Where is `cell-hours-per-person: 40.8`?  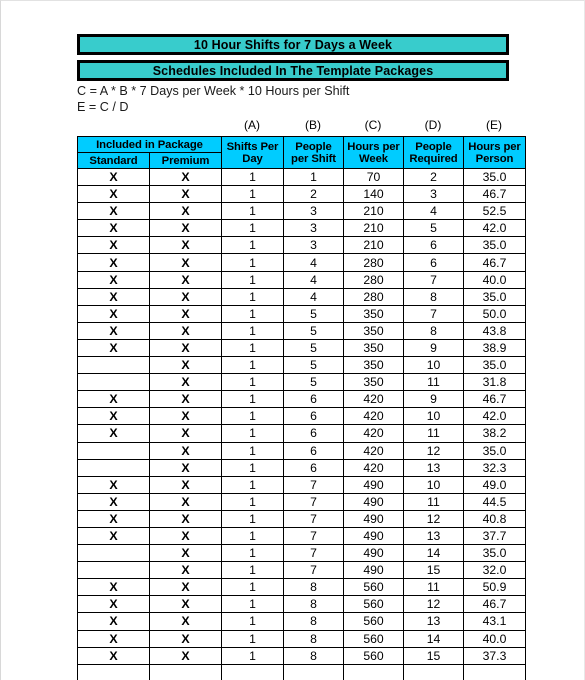 cell-hours-per-person: 40.8 is located at coordinates (494, 518).